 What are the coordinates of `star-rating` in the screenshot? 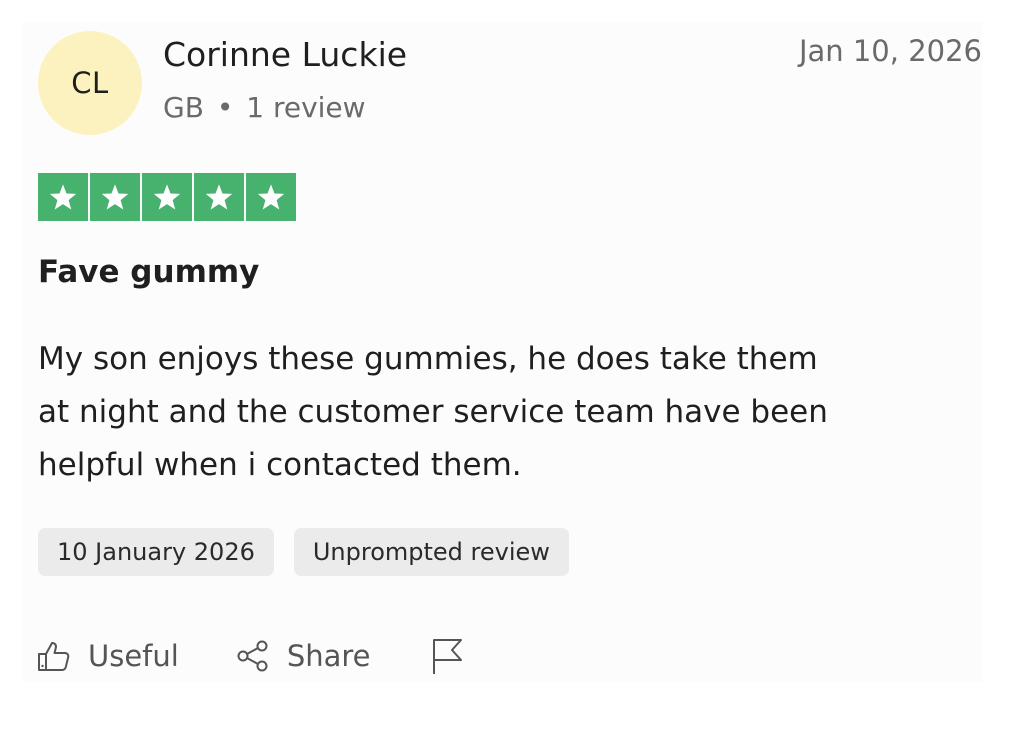 It's located at (167, 197).